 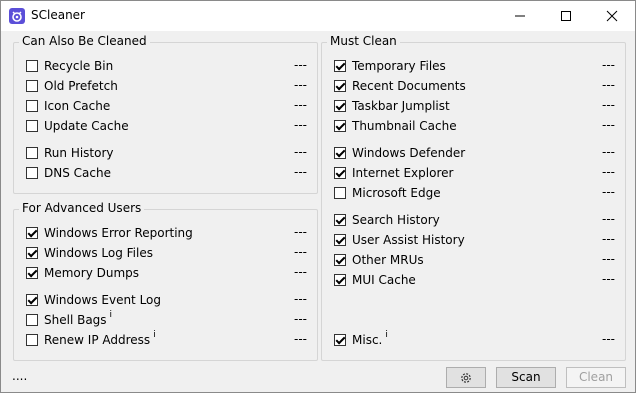 I want to click on checkbox-label-text: Thumbnail Cache, so click(x=404, y=126).